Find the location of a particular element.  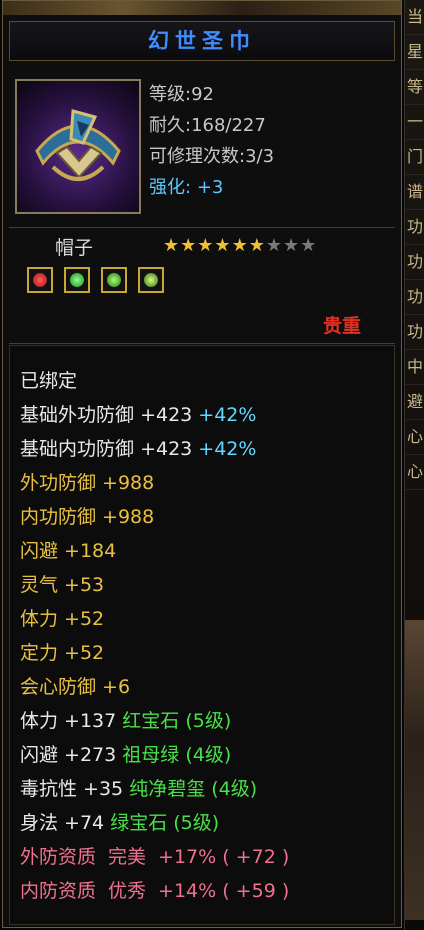

side-label: 门 is located at coordinates (414, 157).